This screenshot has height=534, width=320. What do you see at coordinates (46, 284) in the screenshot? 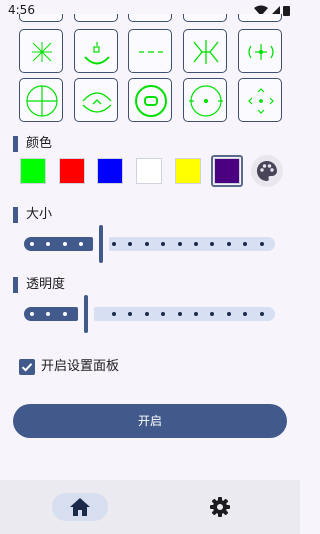
I see `opacity-section-title: 透明度` at bounding box center [46, 284].